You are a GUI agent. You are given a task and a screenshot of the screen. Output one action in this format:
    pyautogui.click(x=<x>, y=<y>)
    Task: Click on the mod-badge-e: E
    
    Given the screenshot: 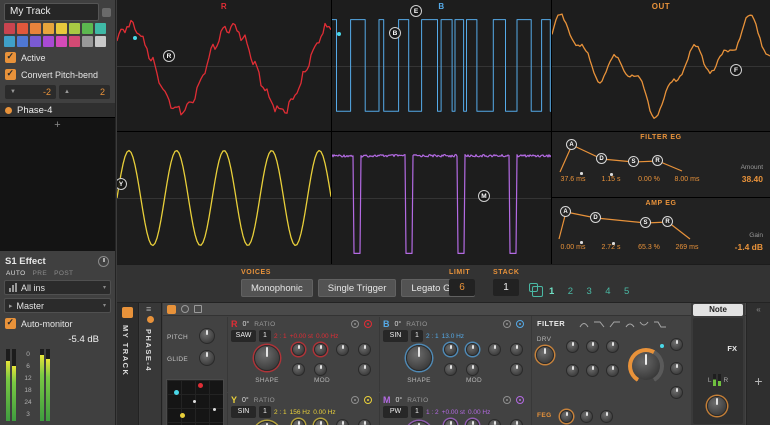 What is the action you would take?
    pyautogui.click(x=416, y=11)
    